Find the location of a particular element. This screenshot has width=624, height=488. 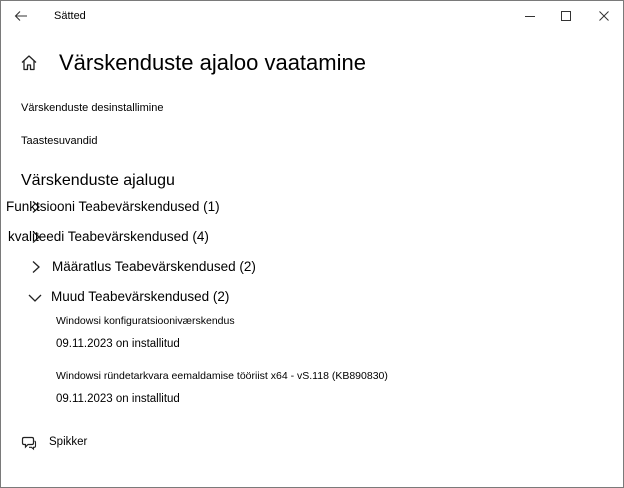

back-button is located at coordinates (21, 16).